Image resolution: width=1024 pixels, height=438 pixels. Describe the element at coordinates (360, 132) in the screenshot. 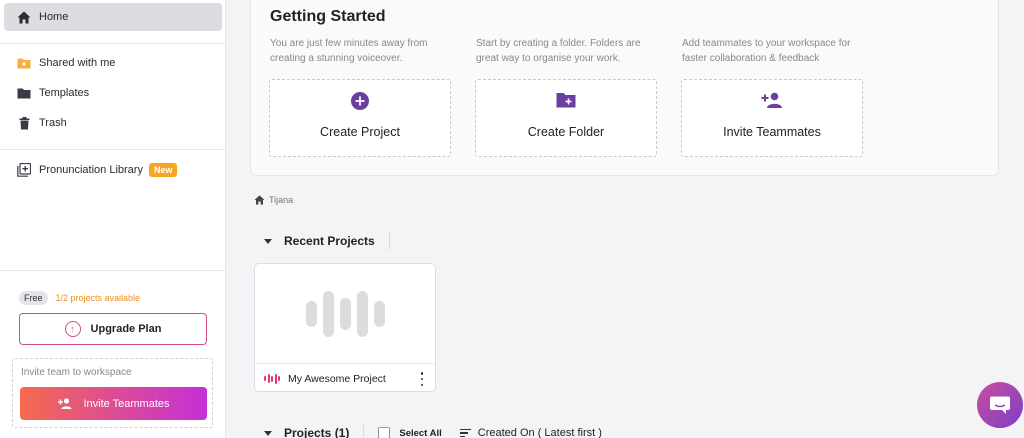

I see `create-project-label: Create Project` at that location.